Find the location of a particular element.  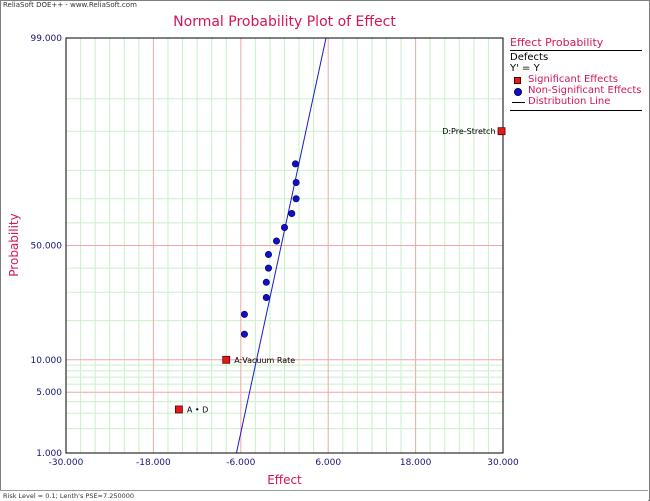

footer-bar: Risk Level = 0.1; Lenth's PSE=7.250000 is located at coordinates (324, 495).